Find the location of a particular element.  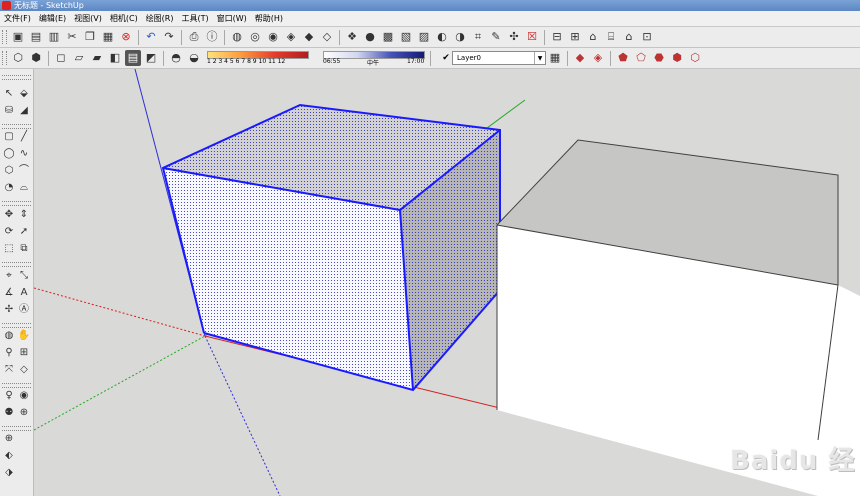

rotate-tool-icon: ⟳ is located at coordinates (9, 232).